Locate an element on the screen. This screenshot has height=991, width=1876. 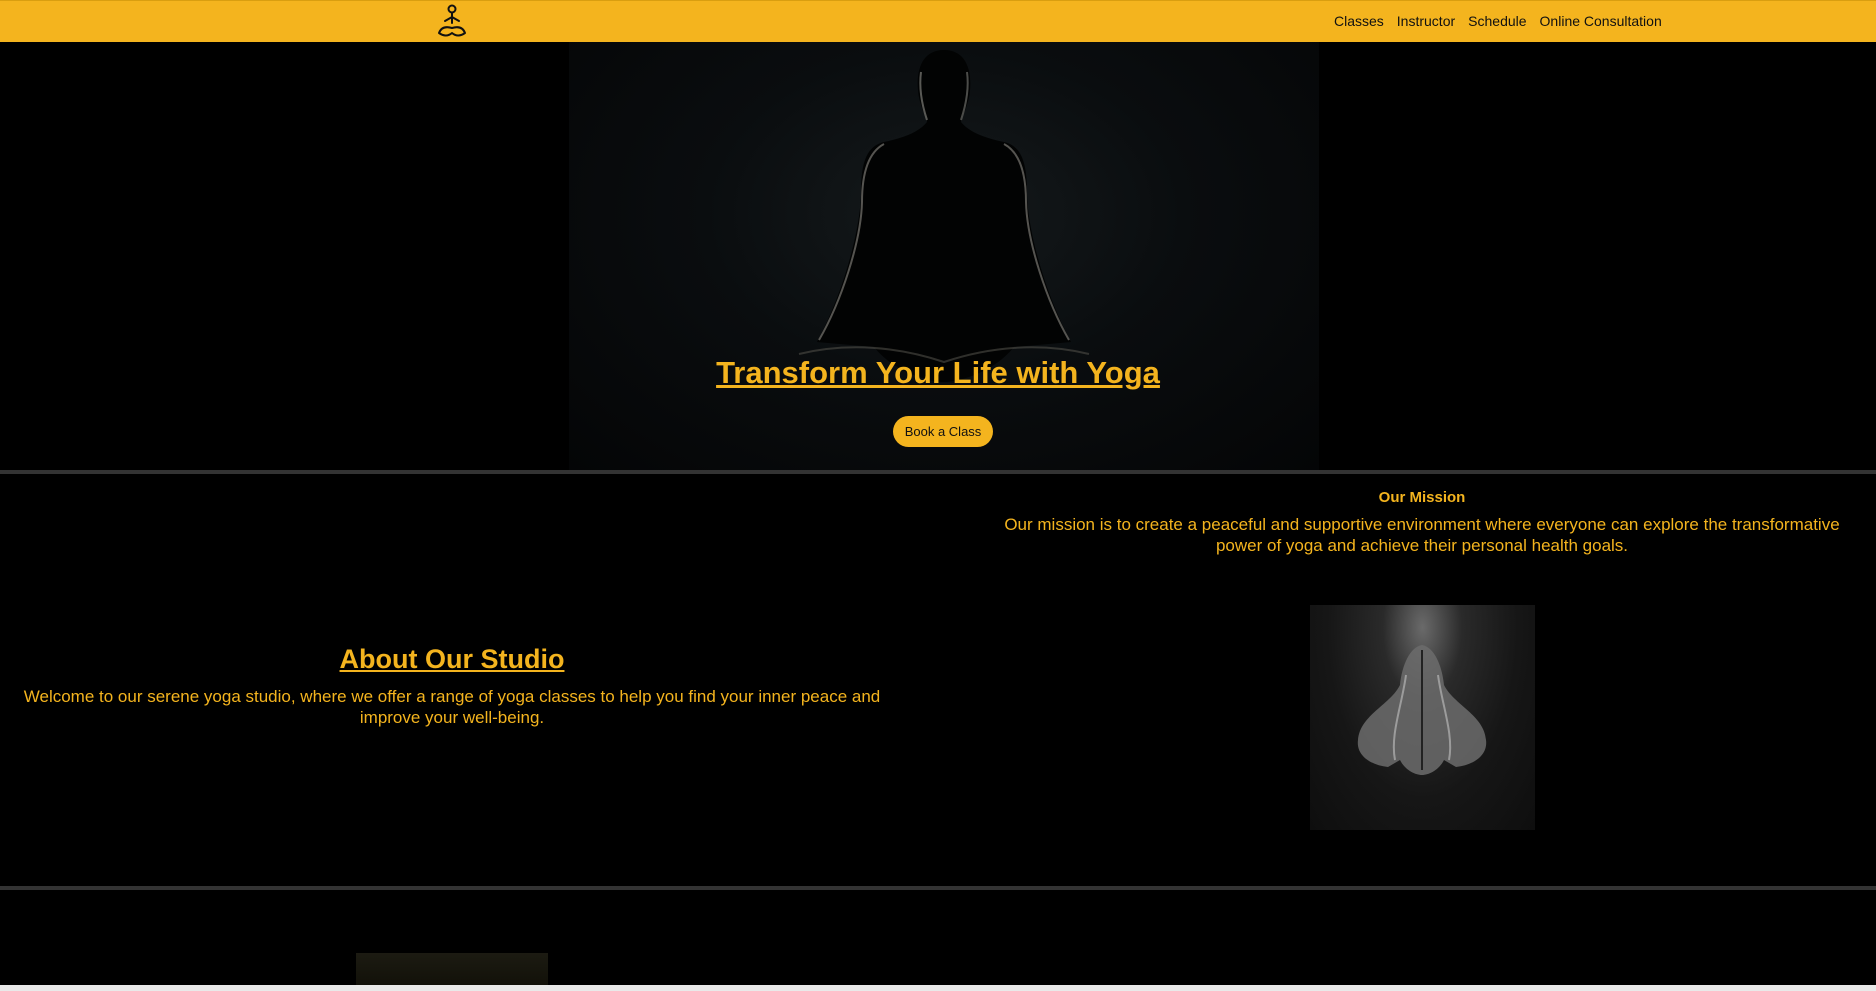
hero-title: Transform Your Life with Yoga is located at coordinates (938, 372).